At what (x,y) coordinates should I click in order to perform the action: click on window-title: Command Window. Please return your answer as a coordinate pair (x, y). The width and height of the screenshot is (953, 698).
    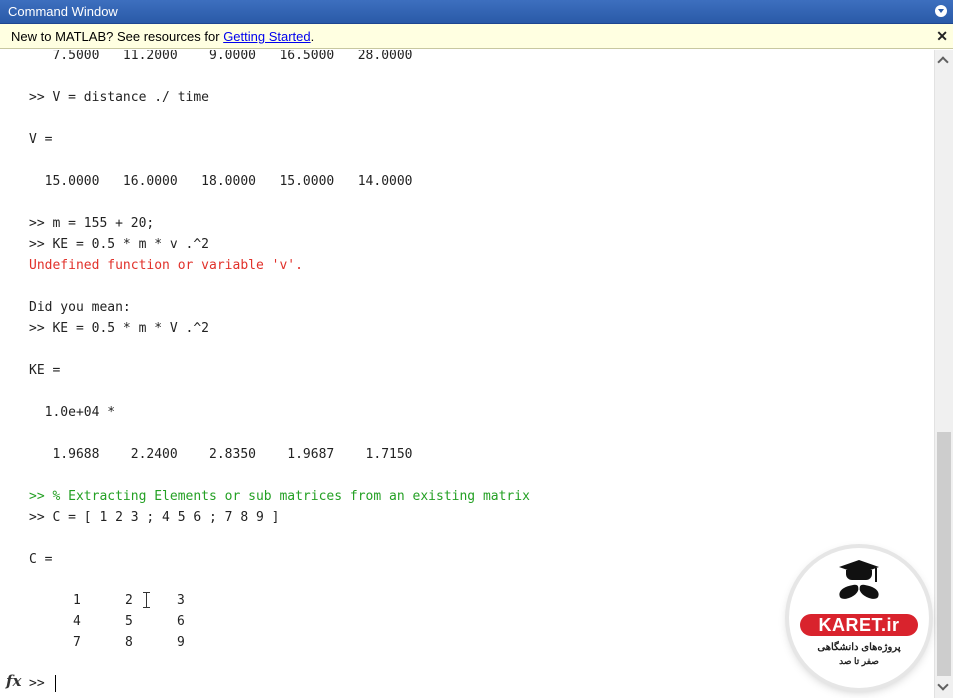
    Looking at the image, I should click on (63, 11).